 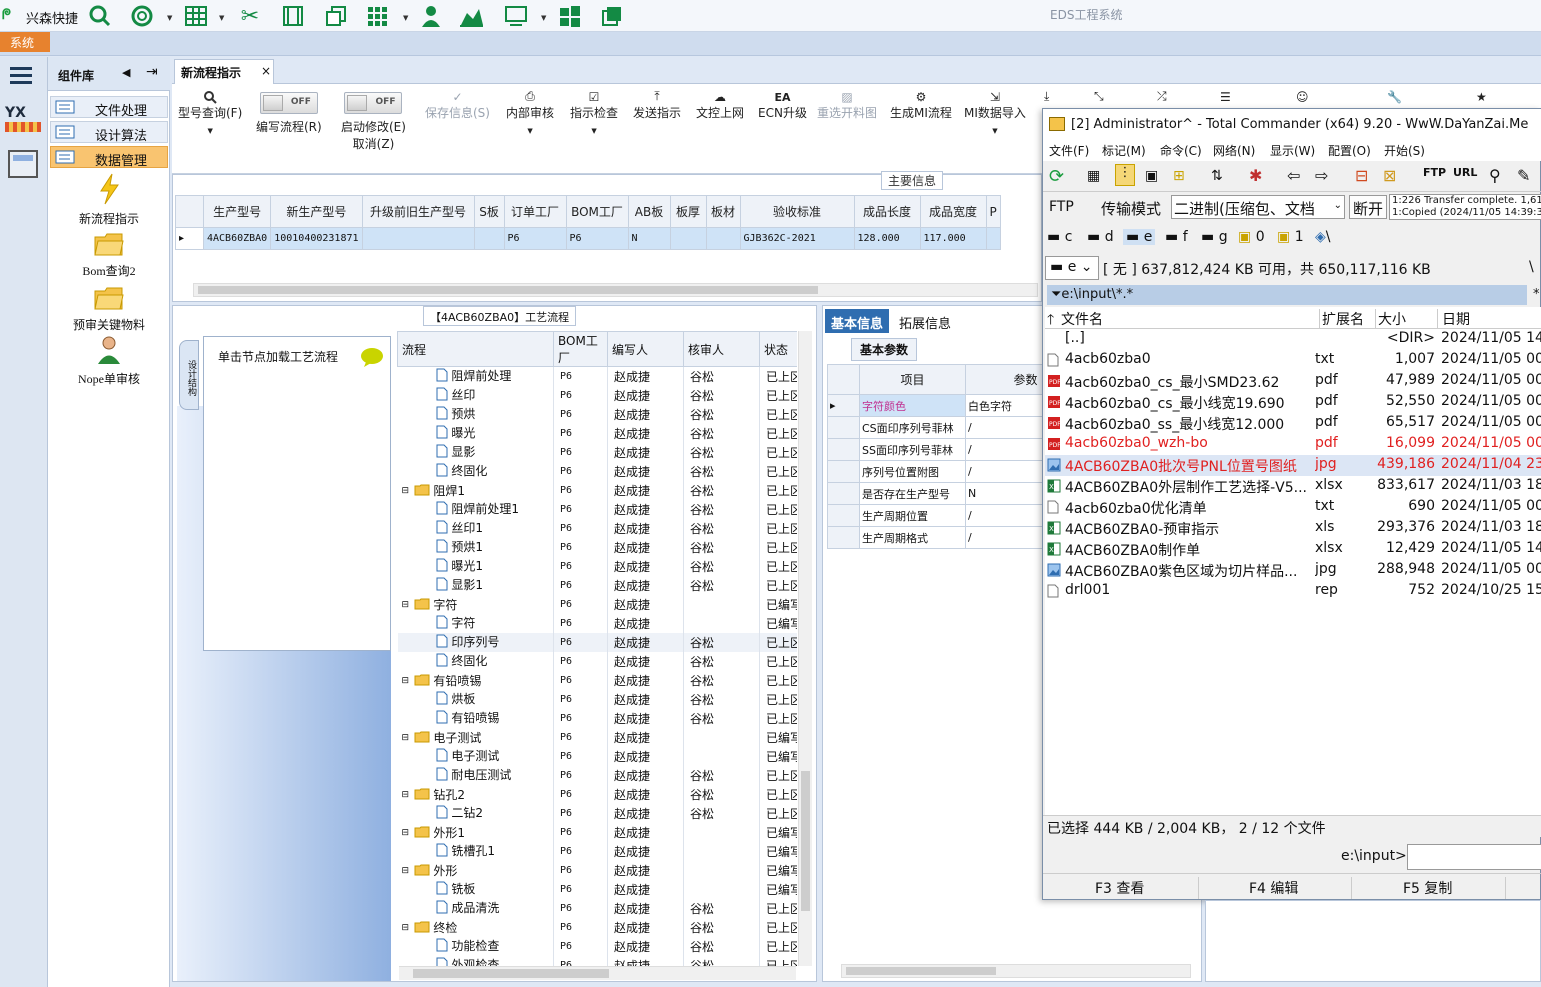 What do you see at coordinates (100, 16) in the screenshot?
I see `search-icon` at bounding box center [100, 16].